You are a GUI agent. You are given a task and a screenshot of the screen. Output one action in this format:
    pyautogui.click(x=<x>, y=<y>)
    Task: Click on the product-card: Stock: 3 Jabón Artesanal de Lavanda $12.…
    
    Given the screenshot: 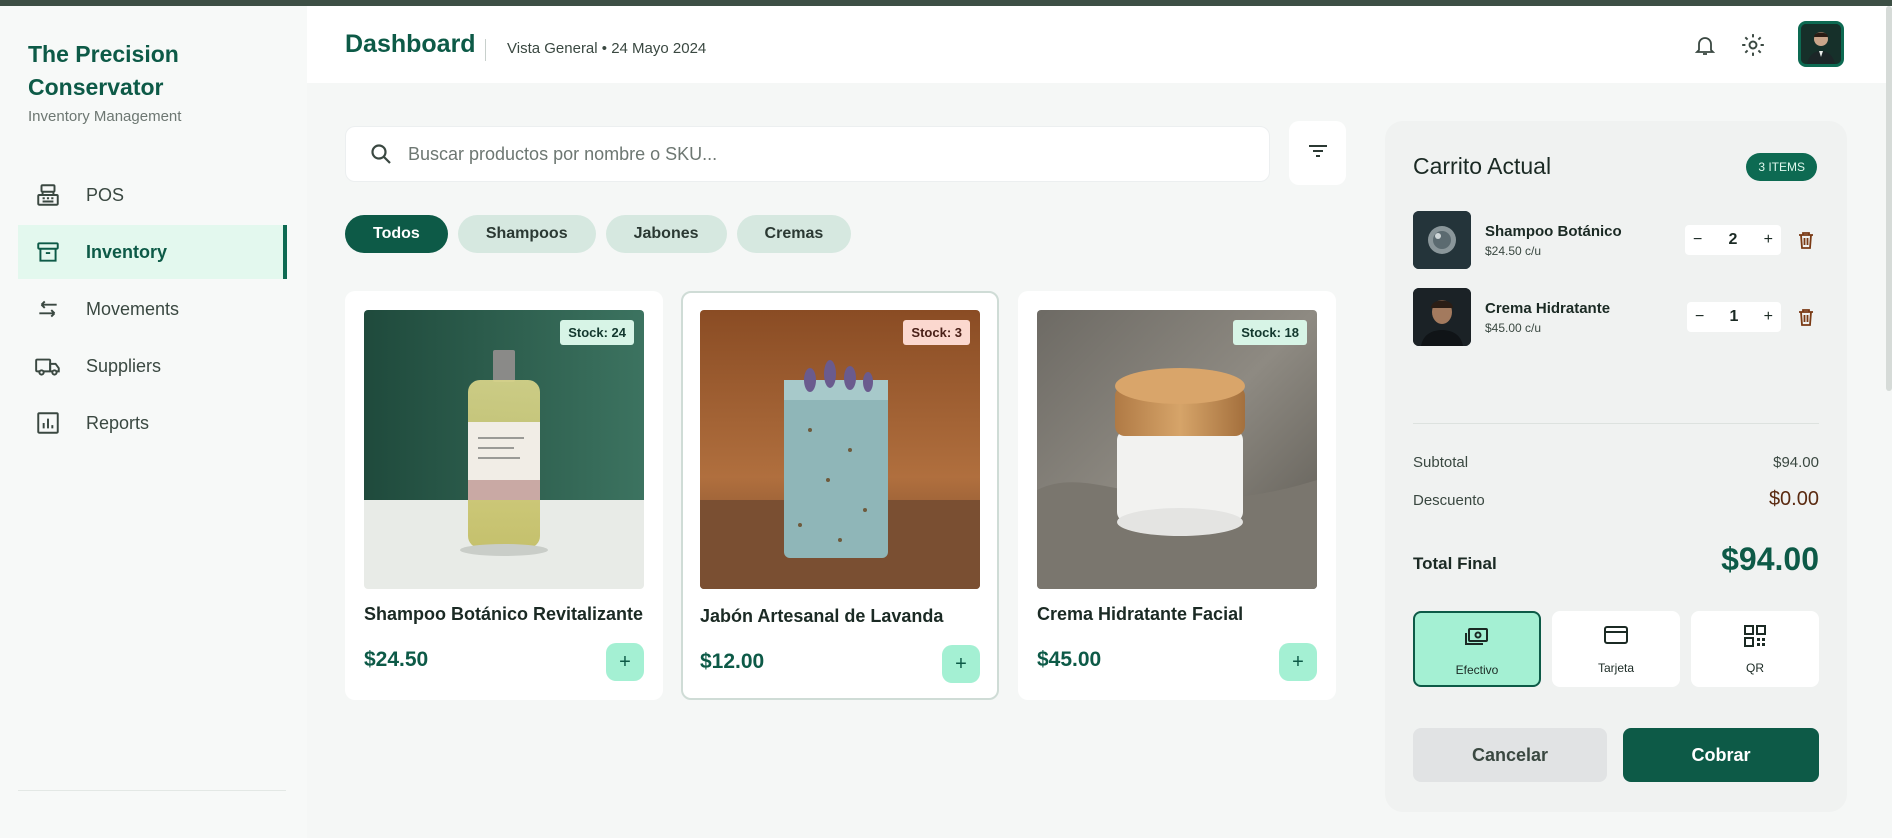 What is the action you would take?
    pyautogui.click(x=840, y=495)
    